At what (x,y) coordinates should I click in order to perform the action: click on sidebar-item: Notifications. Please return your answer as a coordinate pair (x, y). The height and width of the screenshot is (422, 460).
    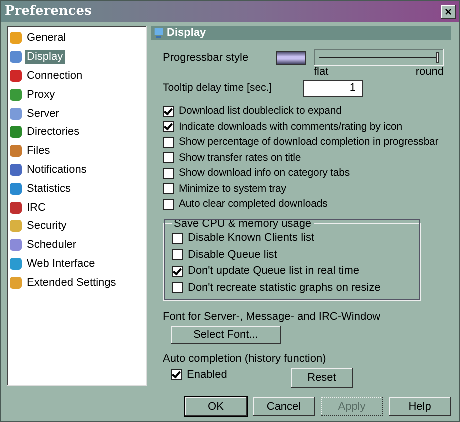
    Looking at the image, I should click on (57, 169).